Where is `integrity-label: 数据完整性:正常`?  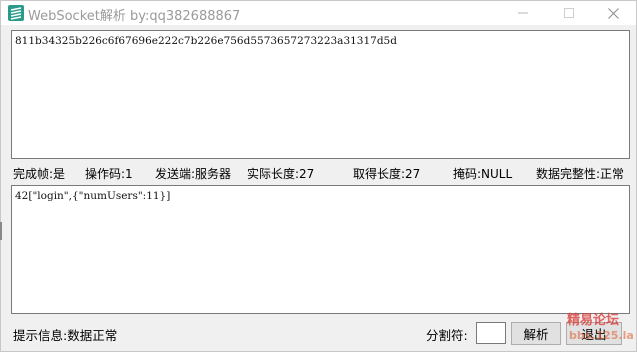 integrity-label: 数据完整性:正常 is located at coordinates (580, 174).